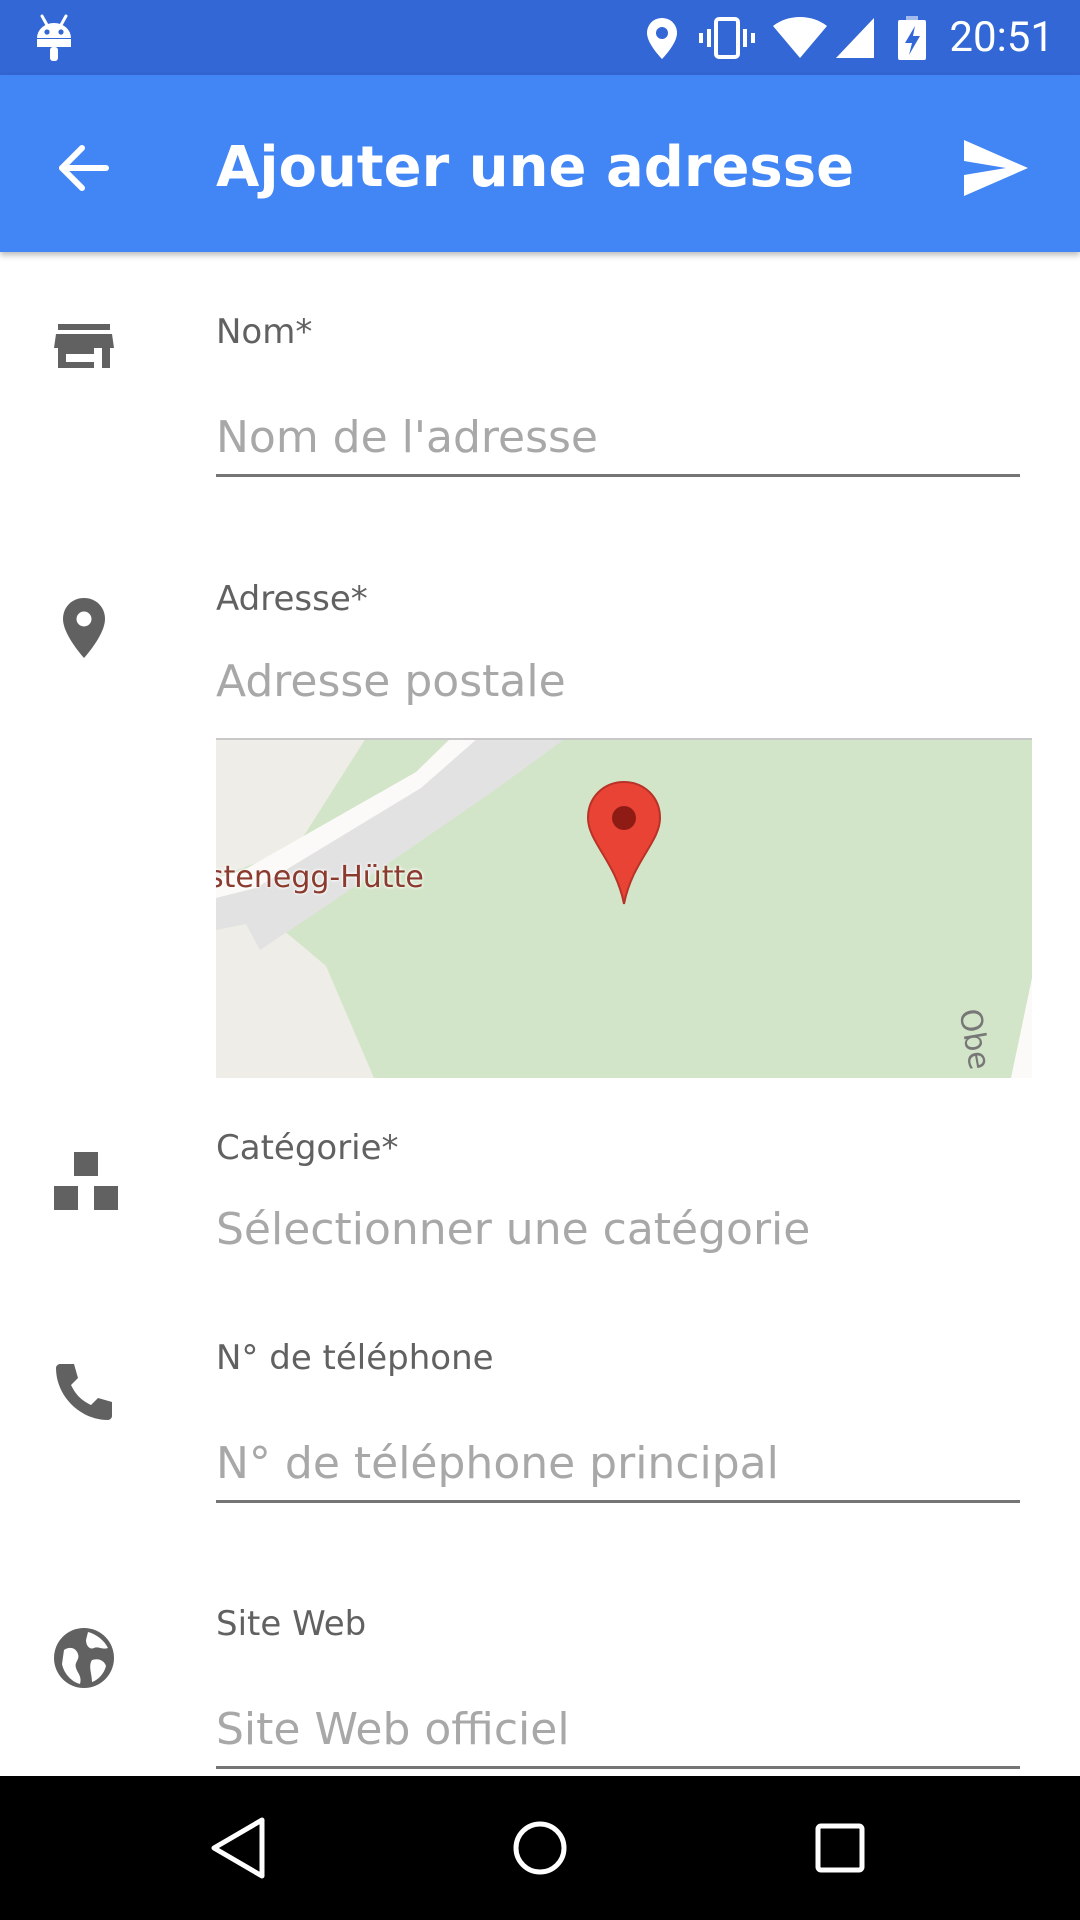  What do you see at coordinates (291, 1624) in the screenshot?
I see `website-label: Site Web` at bounding box center [291, 1624].